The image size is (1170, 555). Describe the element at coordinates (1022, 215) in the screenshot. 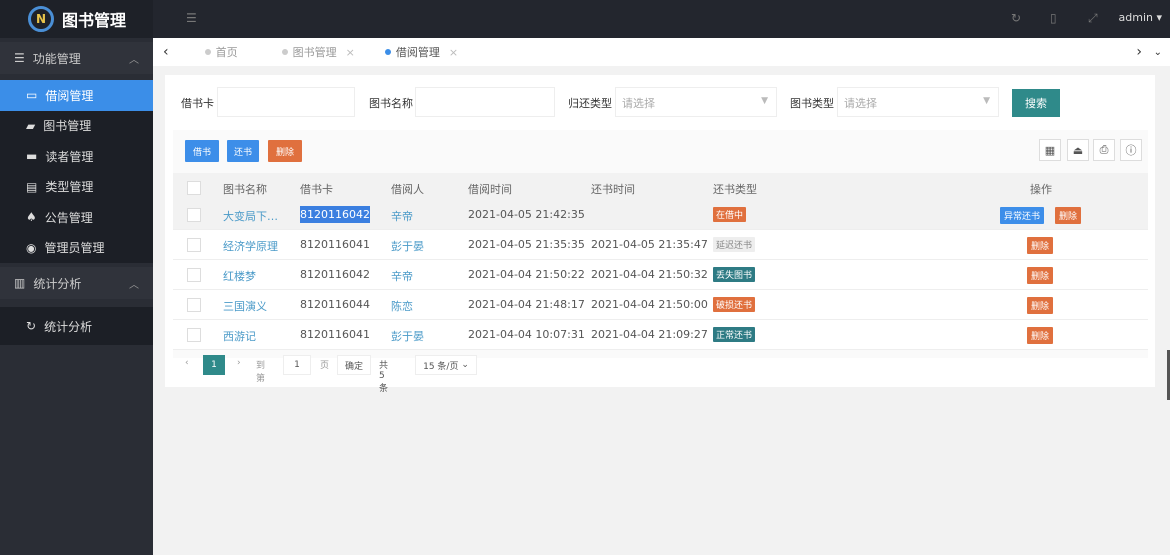

I see `abnormal-return-button: 异常还书` at that location.